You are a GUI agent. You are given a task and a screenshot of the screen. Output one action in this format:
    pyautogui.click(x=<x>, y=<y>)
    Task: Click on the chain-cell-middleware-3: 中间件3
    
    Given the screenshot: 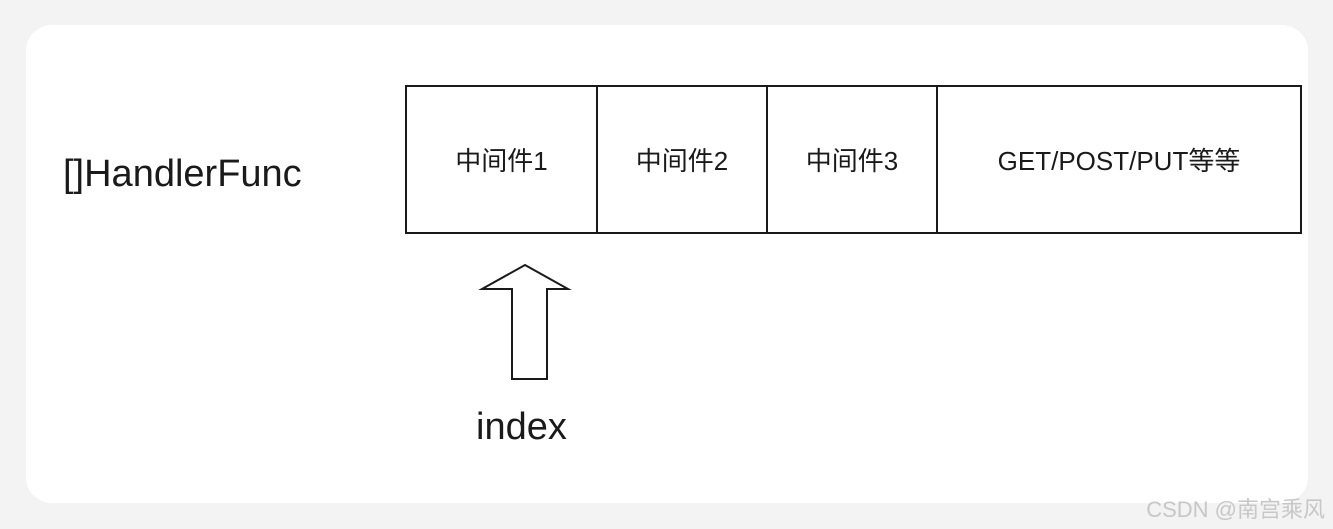 What is the action you would take?
    pyautogui.click(x=851, y=159)
    